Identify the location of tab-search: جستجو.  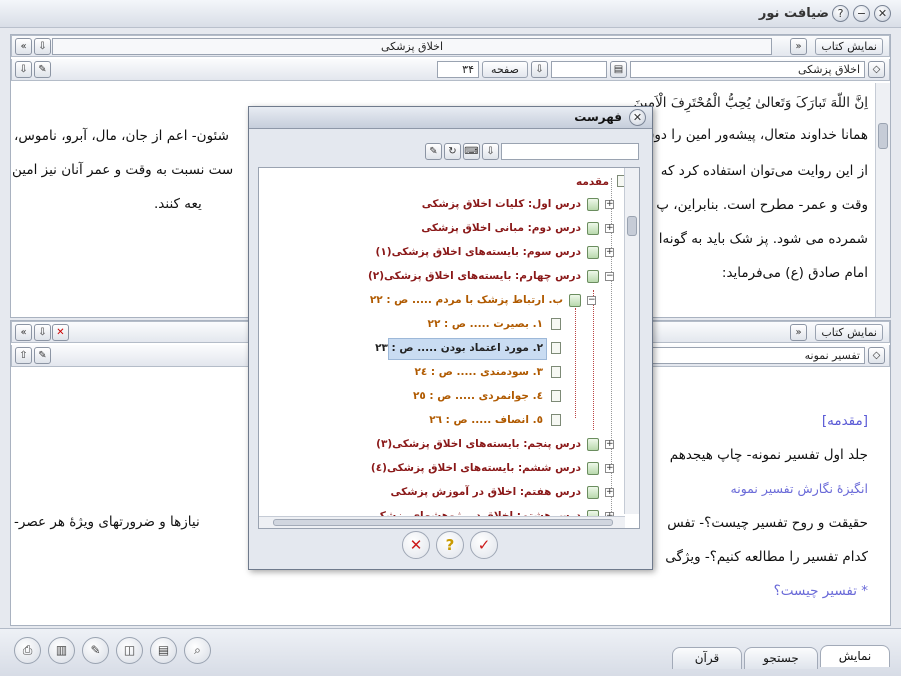
(781, 658).